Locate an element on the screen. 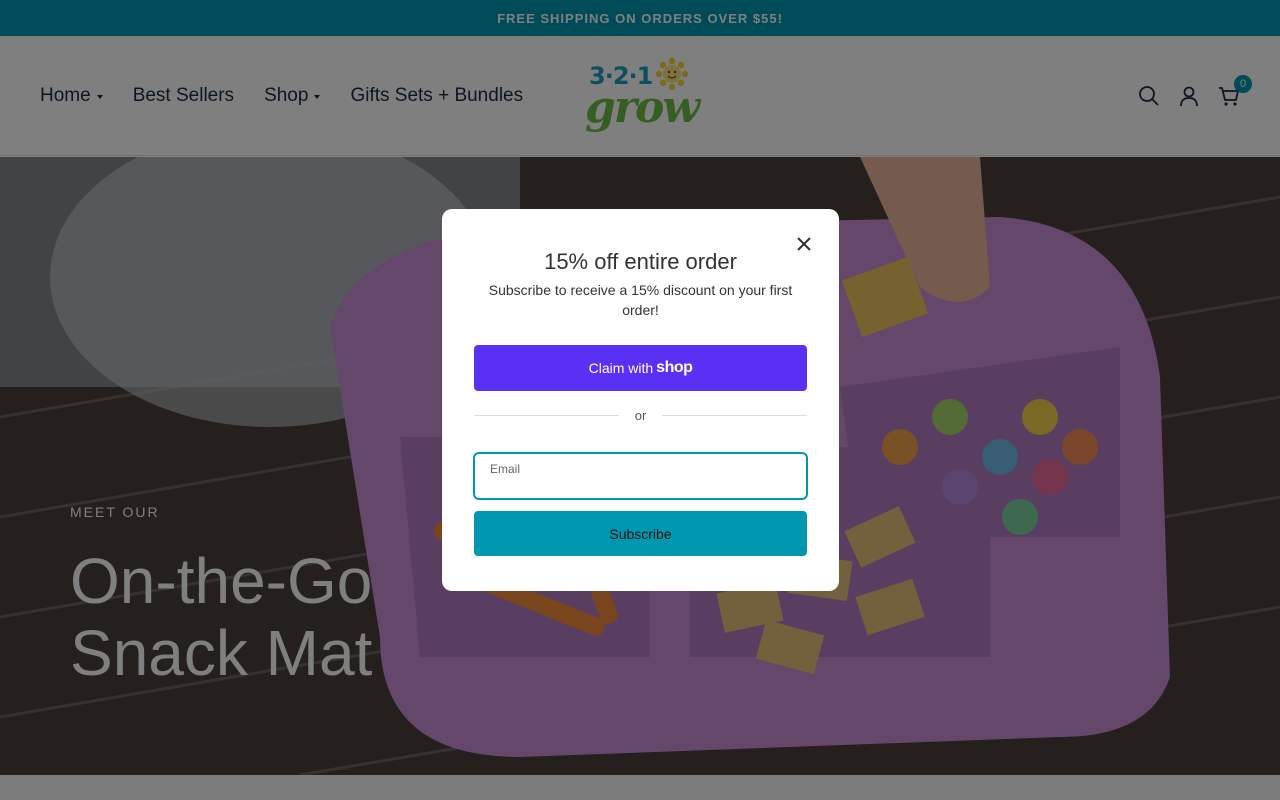 The height and width of the screenshot is (800, 1280). or-divider: or is located at coordinates (640, 415).